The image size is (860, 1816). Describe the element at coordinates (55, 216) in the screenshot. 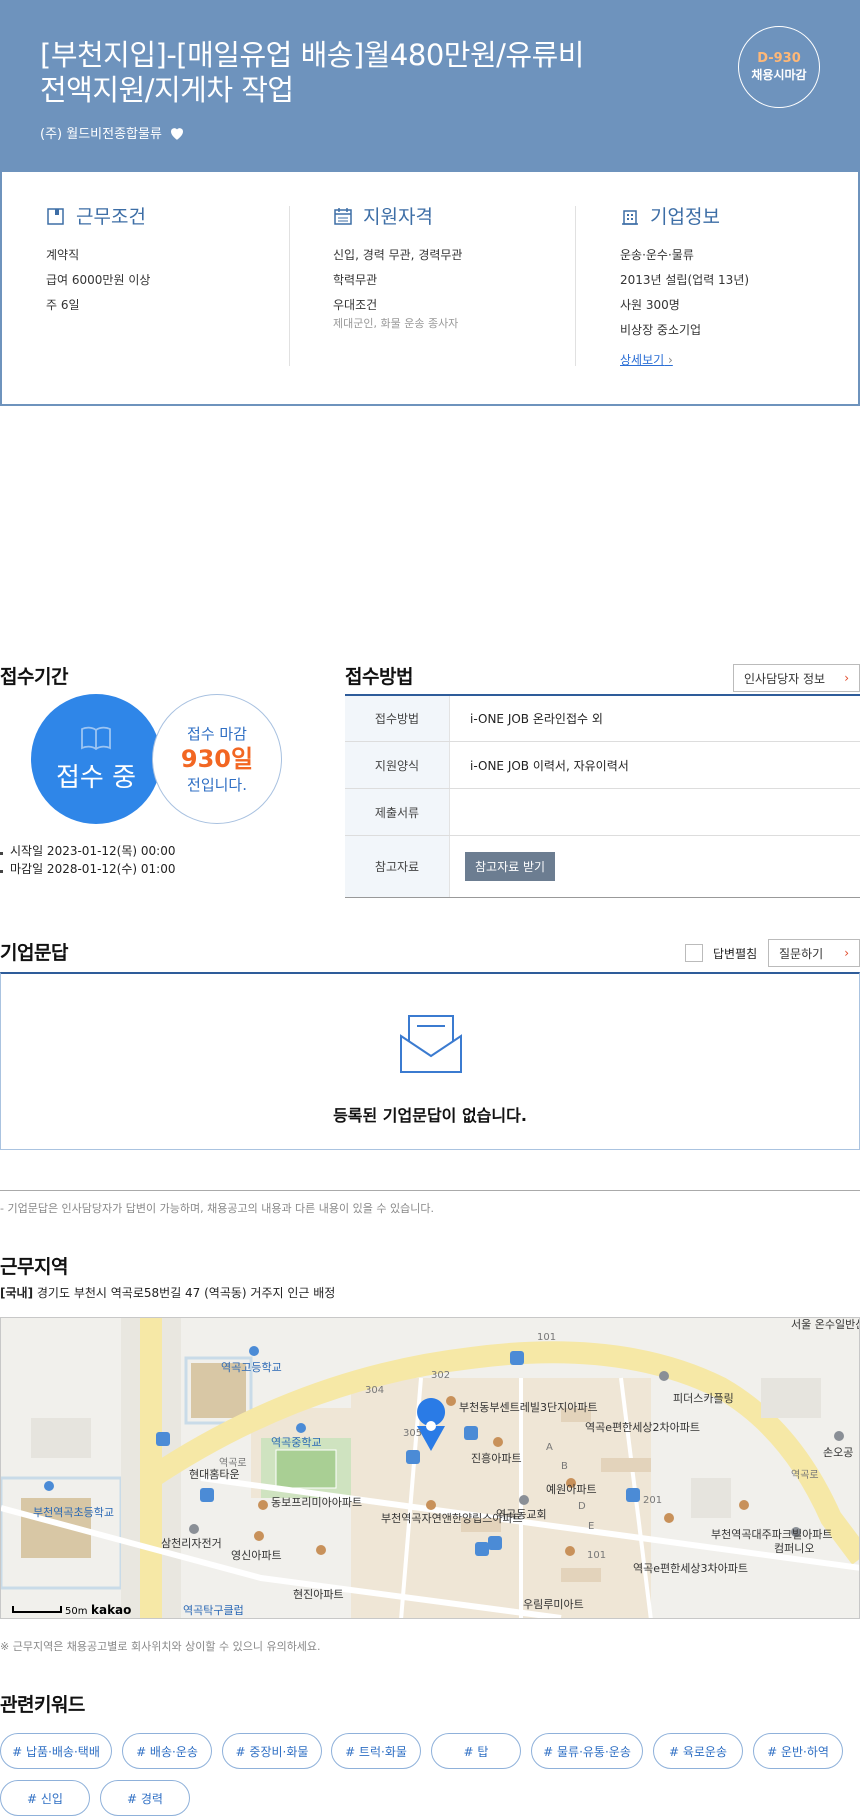

I see `document-icon` at that location.